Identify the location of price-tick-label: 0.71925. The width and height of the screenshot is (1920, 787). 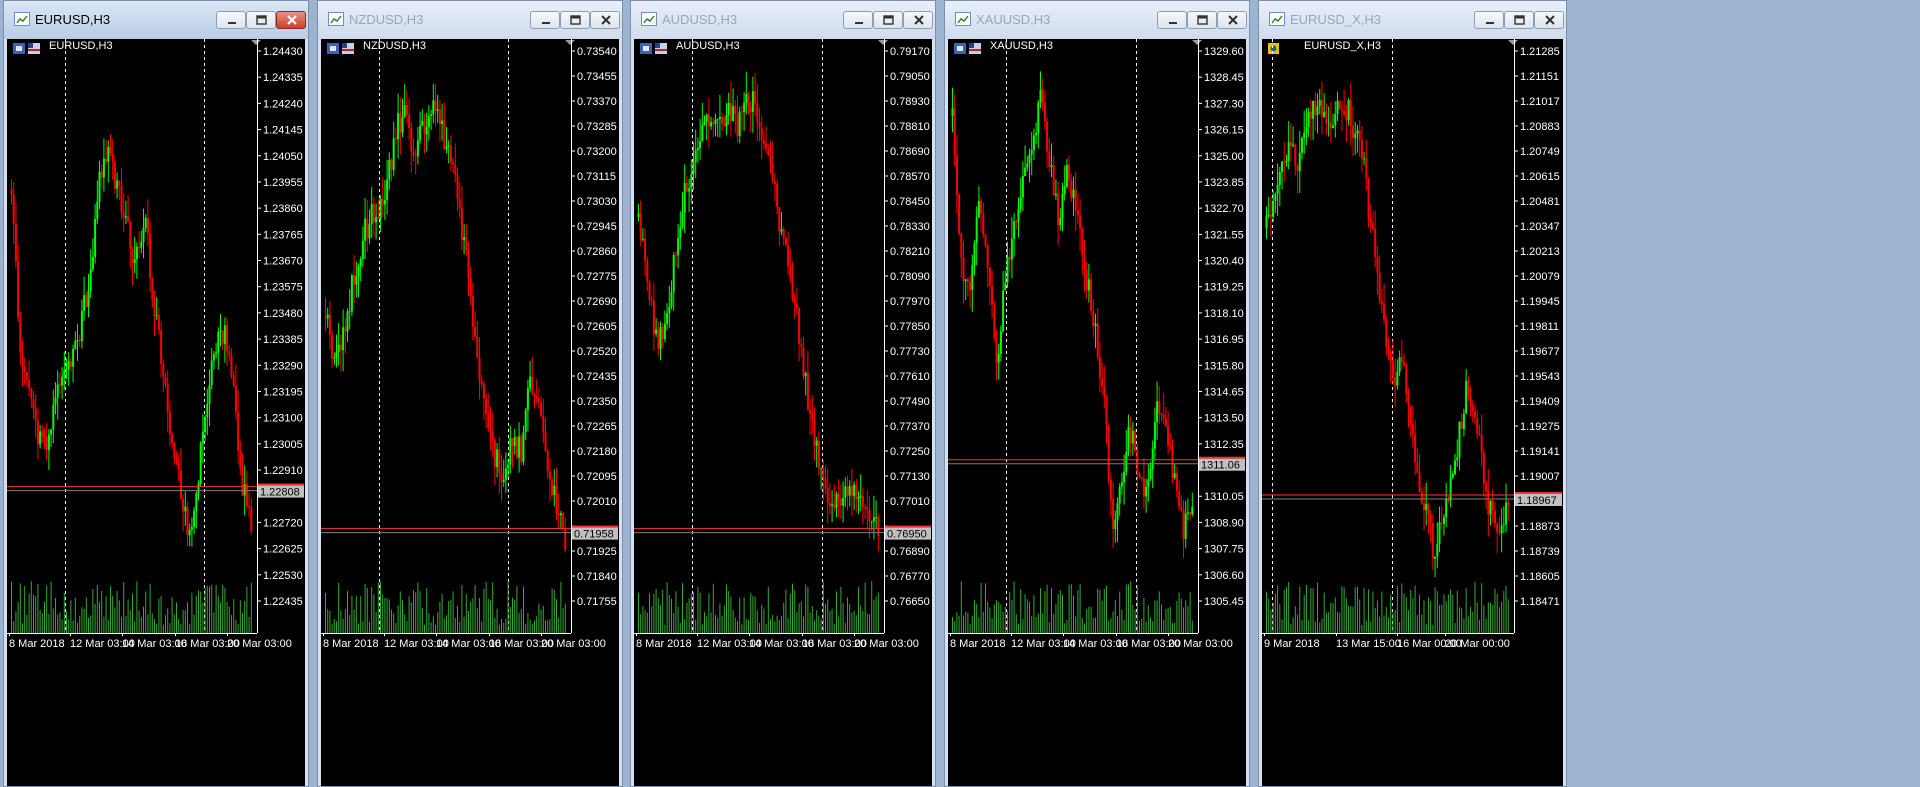
(597, 552).